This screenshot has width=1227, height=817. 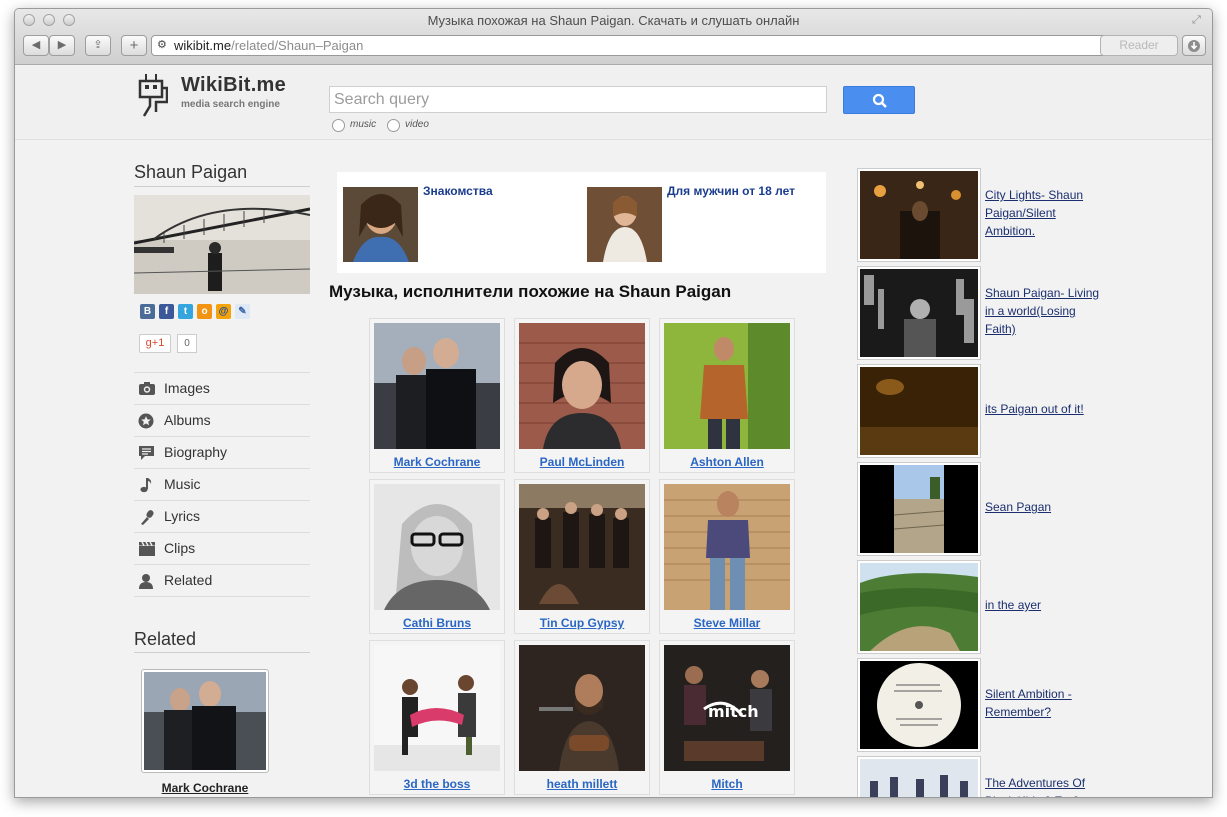 I want to click on search-icon, so click(x=879, y=100).